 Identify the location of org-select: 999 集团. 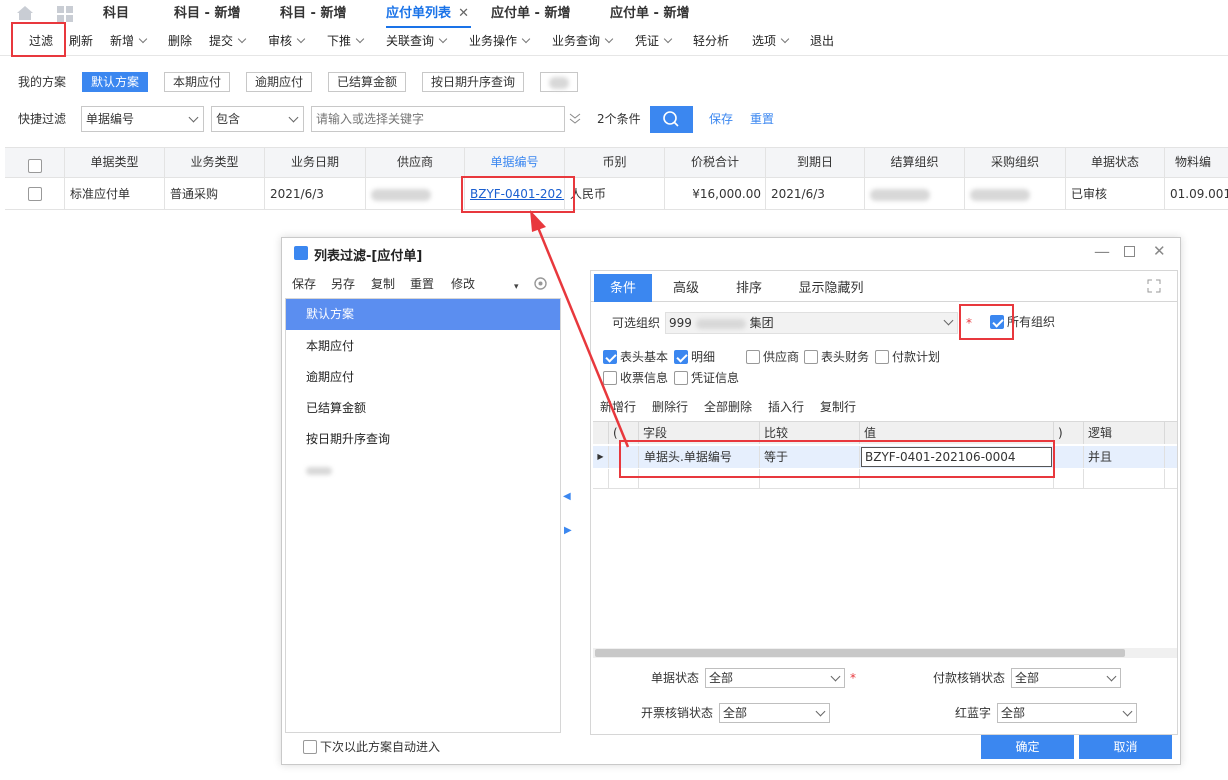
(811, 323).